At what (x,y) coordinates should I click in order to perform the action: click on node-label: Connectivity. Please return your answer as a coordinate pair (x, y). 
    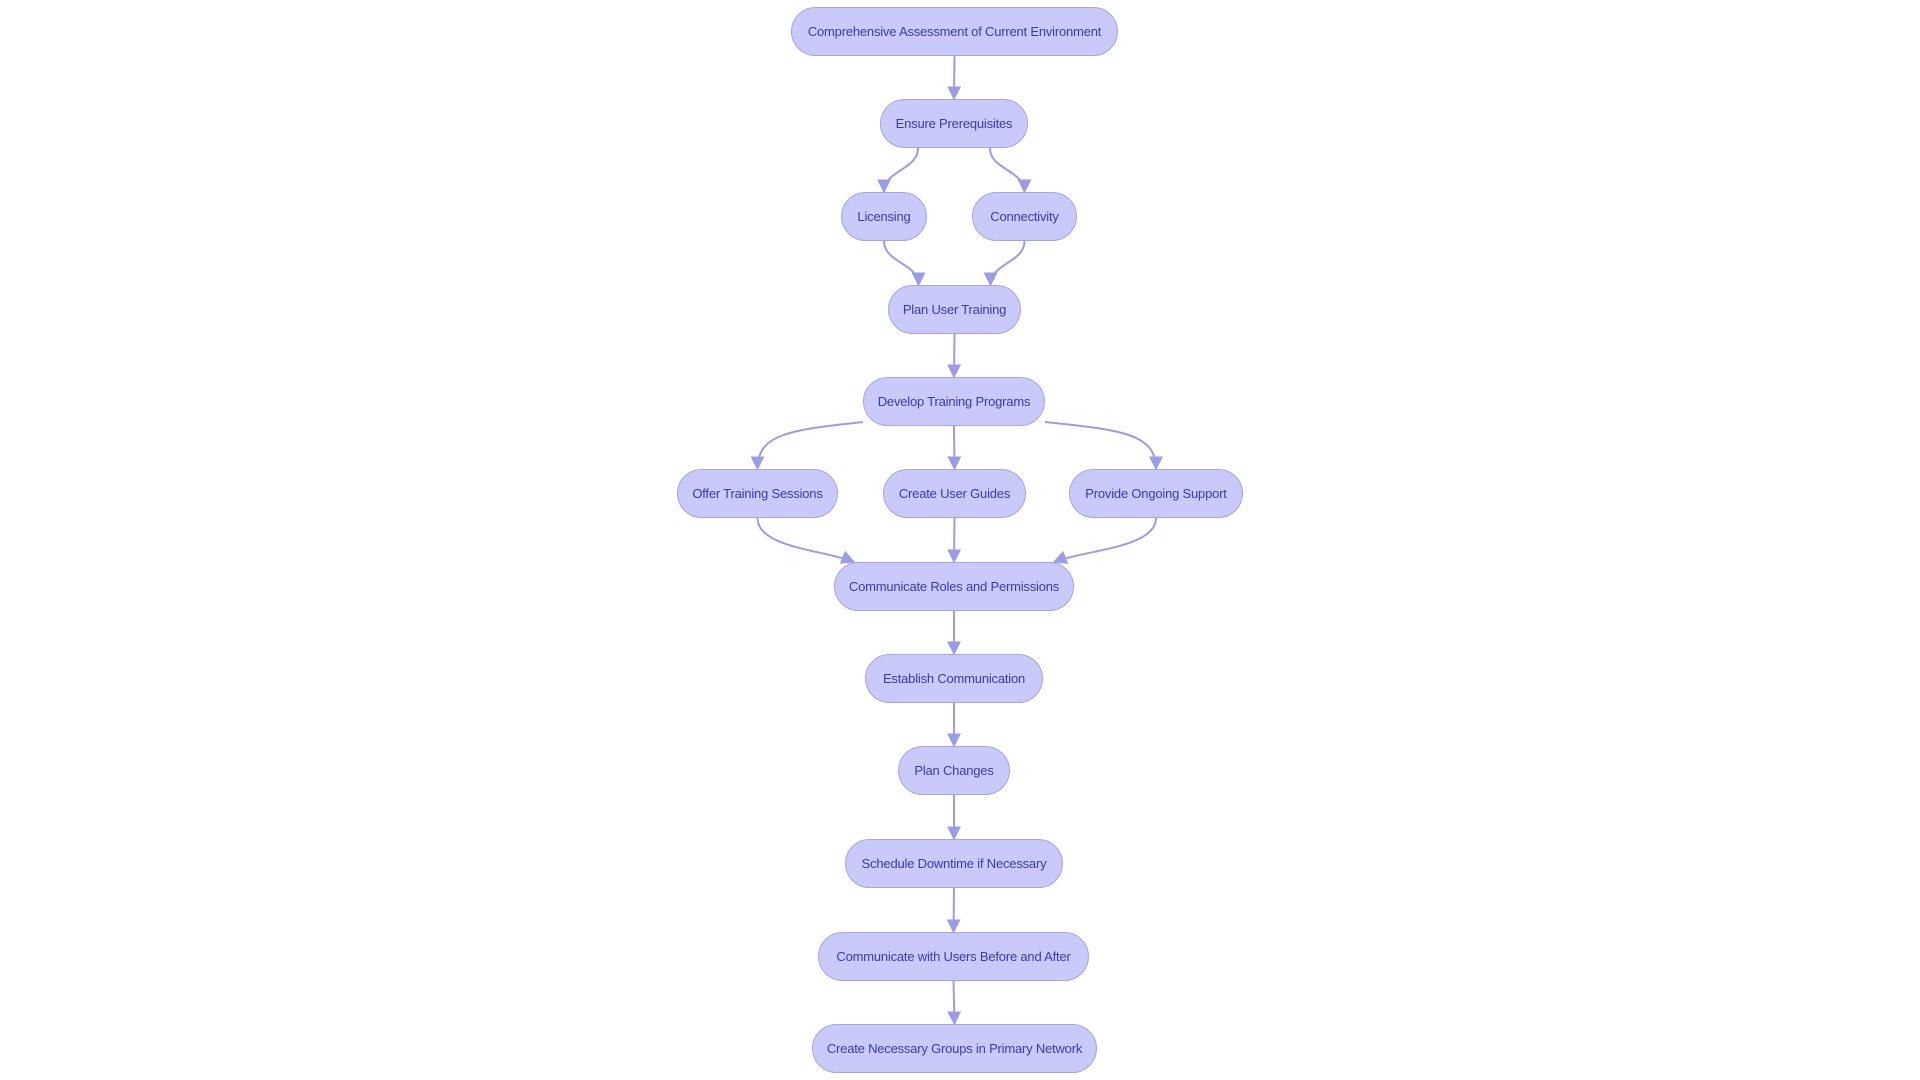
    Looking at the image, I should click on (1024, 216).